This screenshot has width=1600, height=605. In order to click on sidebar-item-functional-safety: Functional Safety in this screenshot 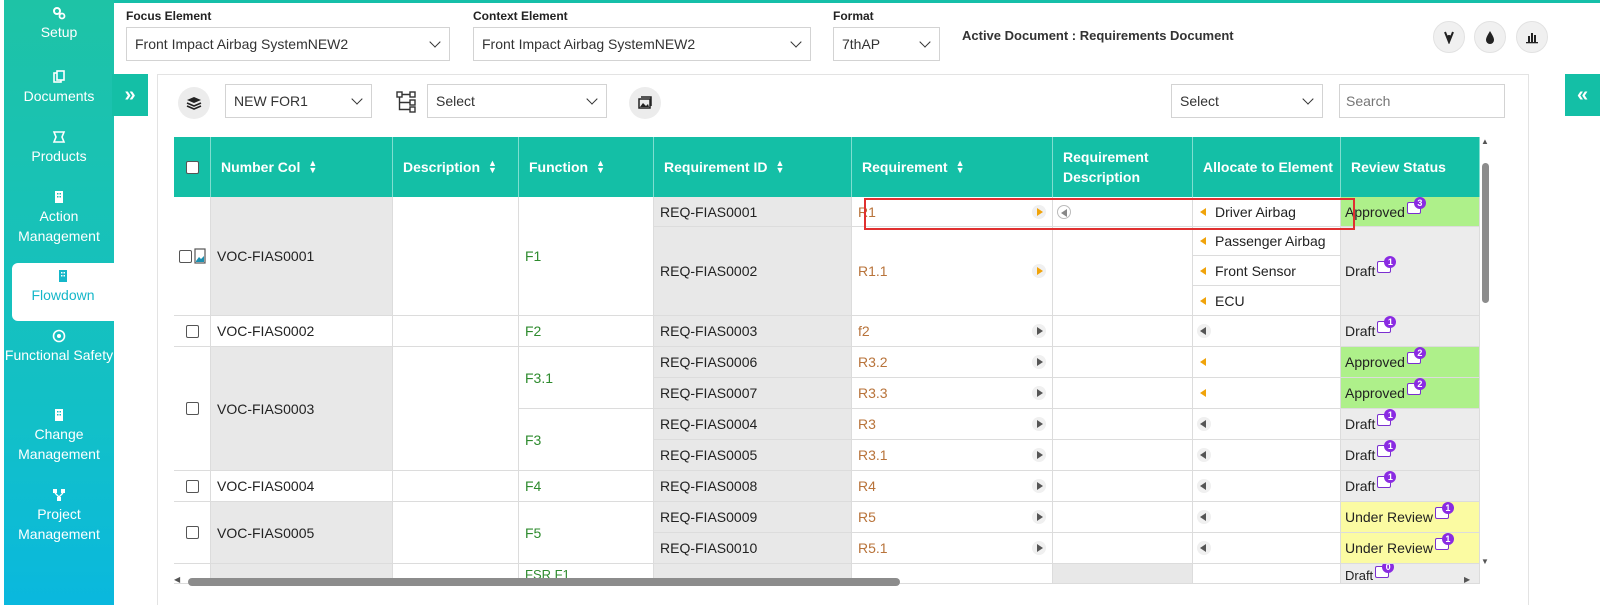, I will do `click(59, 347)`.